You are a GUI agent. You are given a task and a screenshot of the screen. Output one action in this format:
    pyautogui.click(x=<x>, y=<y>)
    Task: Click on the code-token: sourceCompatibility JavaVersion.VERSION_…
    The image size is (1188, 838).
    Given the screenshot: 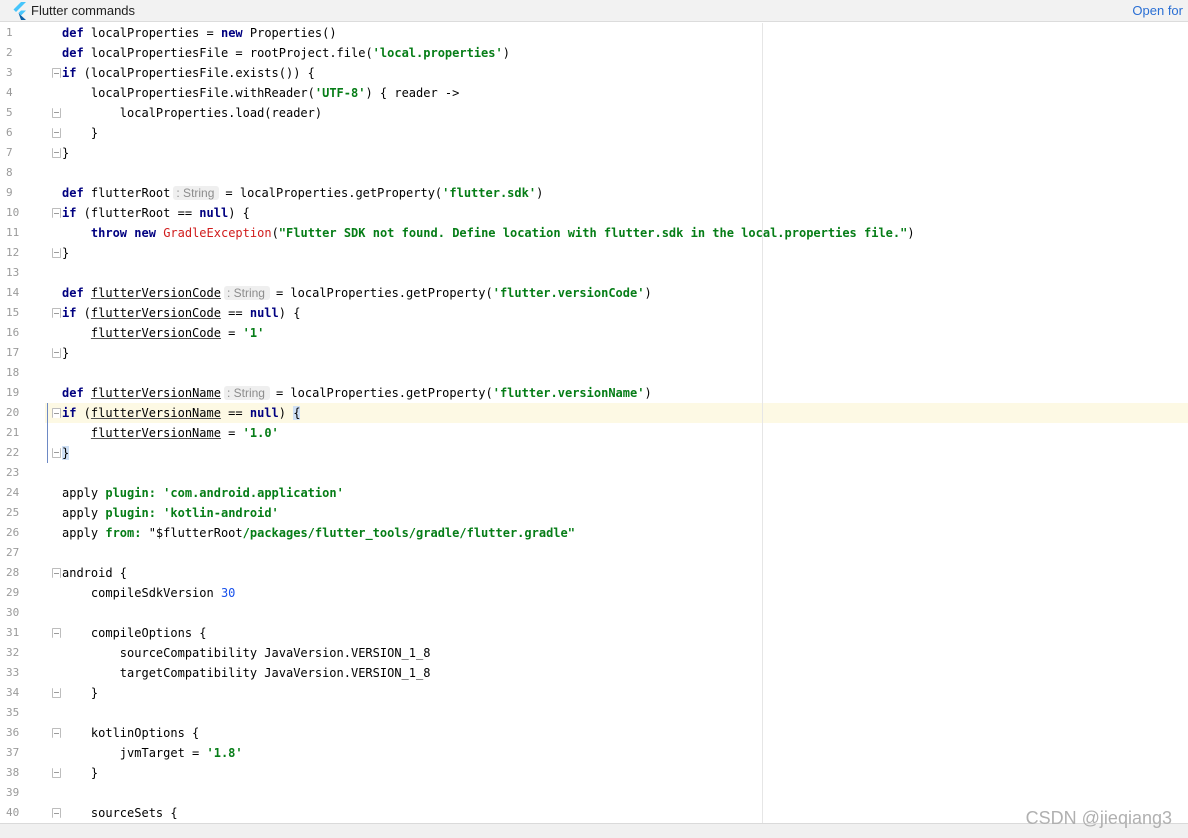 What is the action you would take?
    pyautogui.click(x=246, y=653)
    